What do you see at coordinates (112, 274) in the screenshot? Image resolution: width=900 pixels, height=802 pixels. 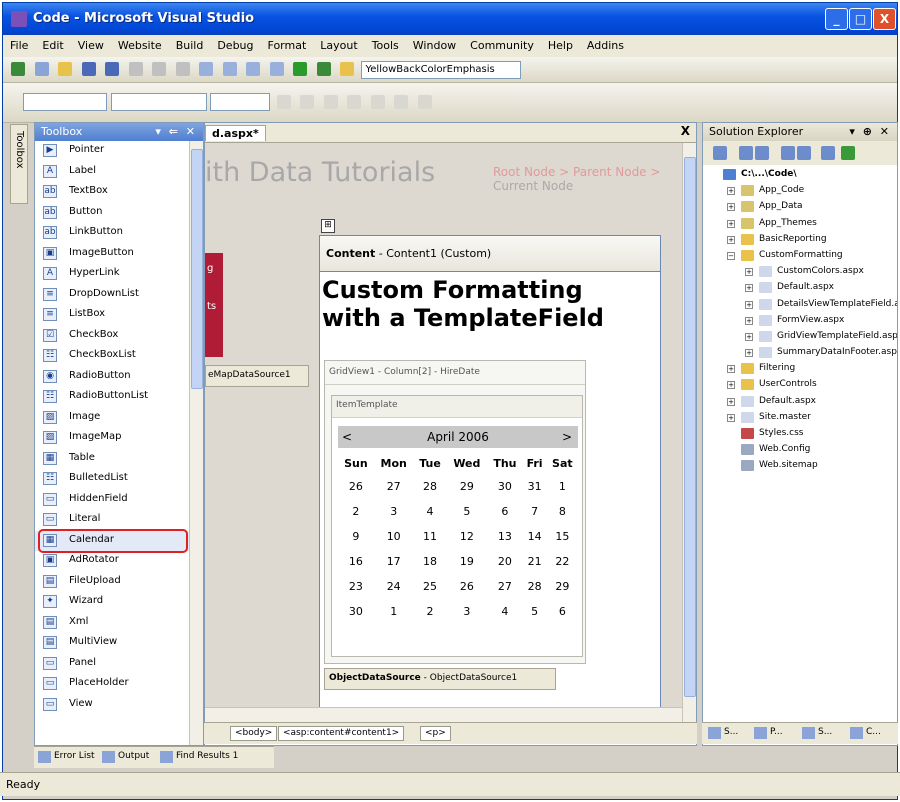 I see `toolbox-item-hyperlink: A HyperLink` at bounding box center [112, 274].